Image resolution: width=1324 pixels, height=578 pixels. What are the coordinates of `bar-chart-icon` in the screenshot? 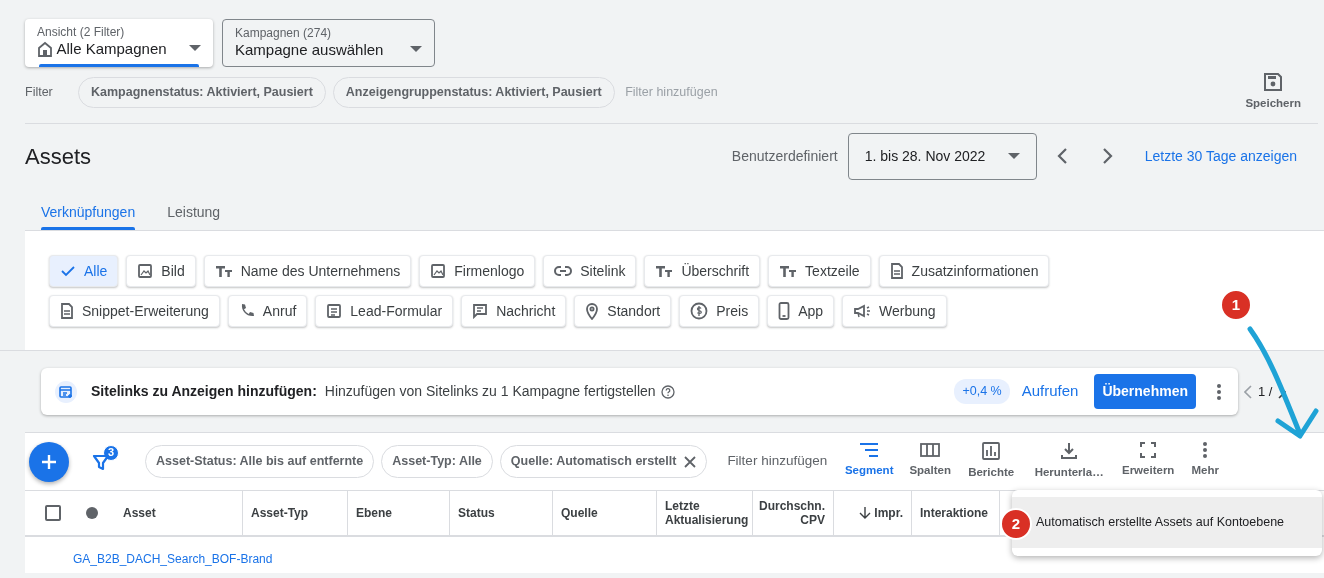 It's located at (991, 451).